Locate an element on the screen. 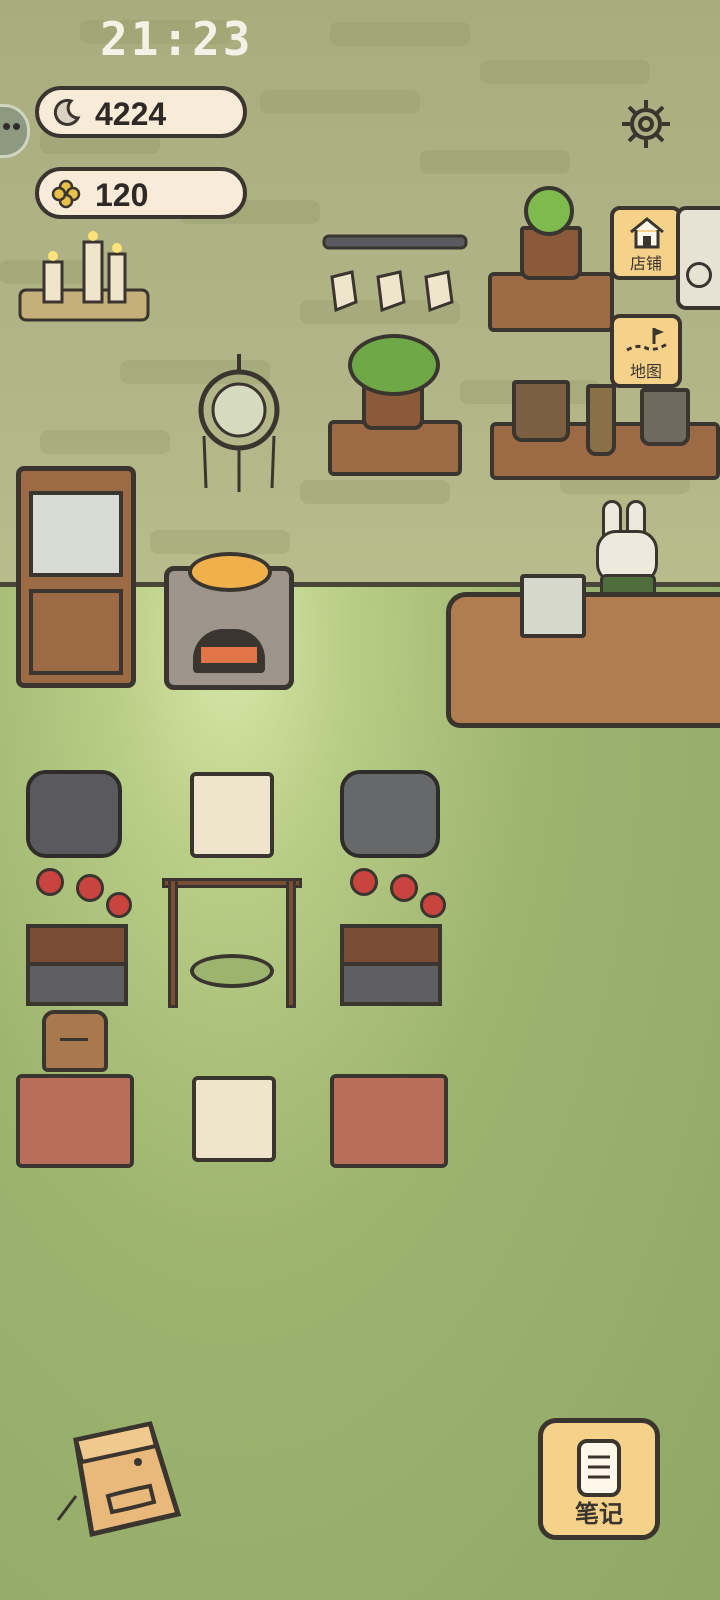 Image resolution: width=720 pixels, height=1600 pixels. status-time: 21:23 is located at coordinates (177, 39).